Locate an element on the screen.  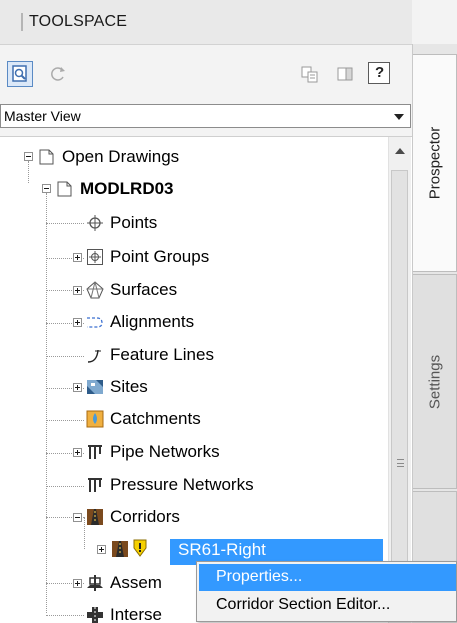
copy-button is located at coordinates (311, 75).